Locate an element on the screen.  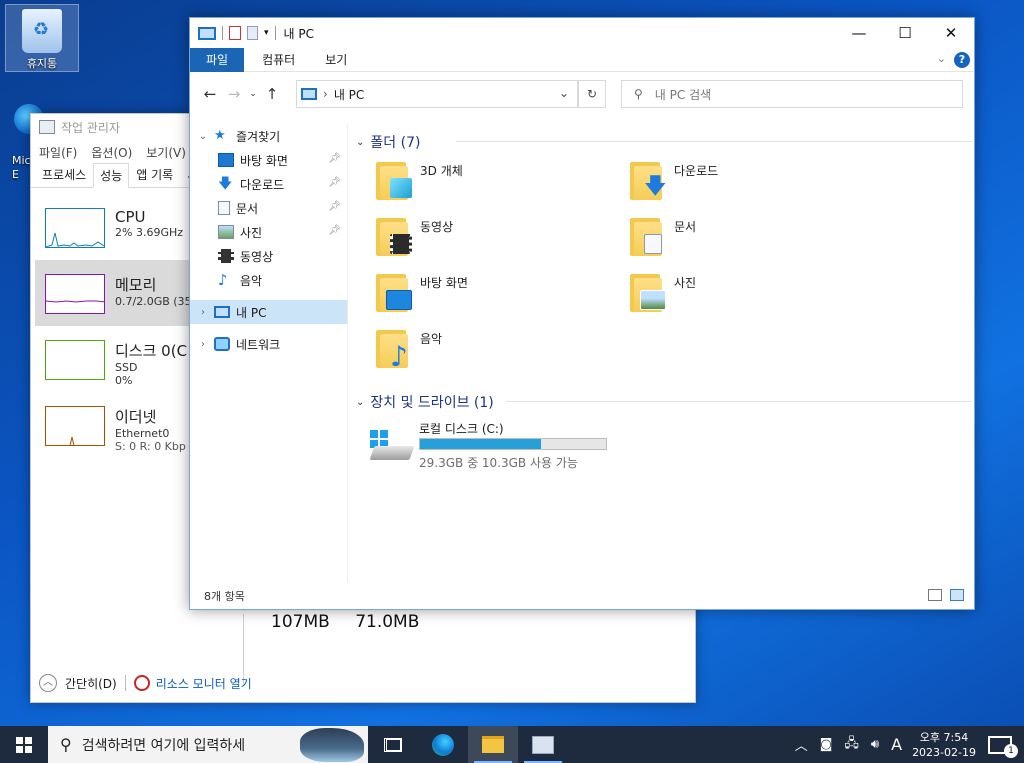
drive-c: 로컬 디스크 (C:) 29.3GB 중 10.3GB 사용 가능 is located at coordinates (498, 445).